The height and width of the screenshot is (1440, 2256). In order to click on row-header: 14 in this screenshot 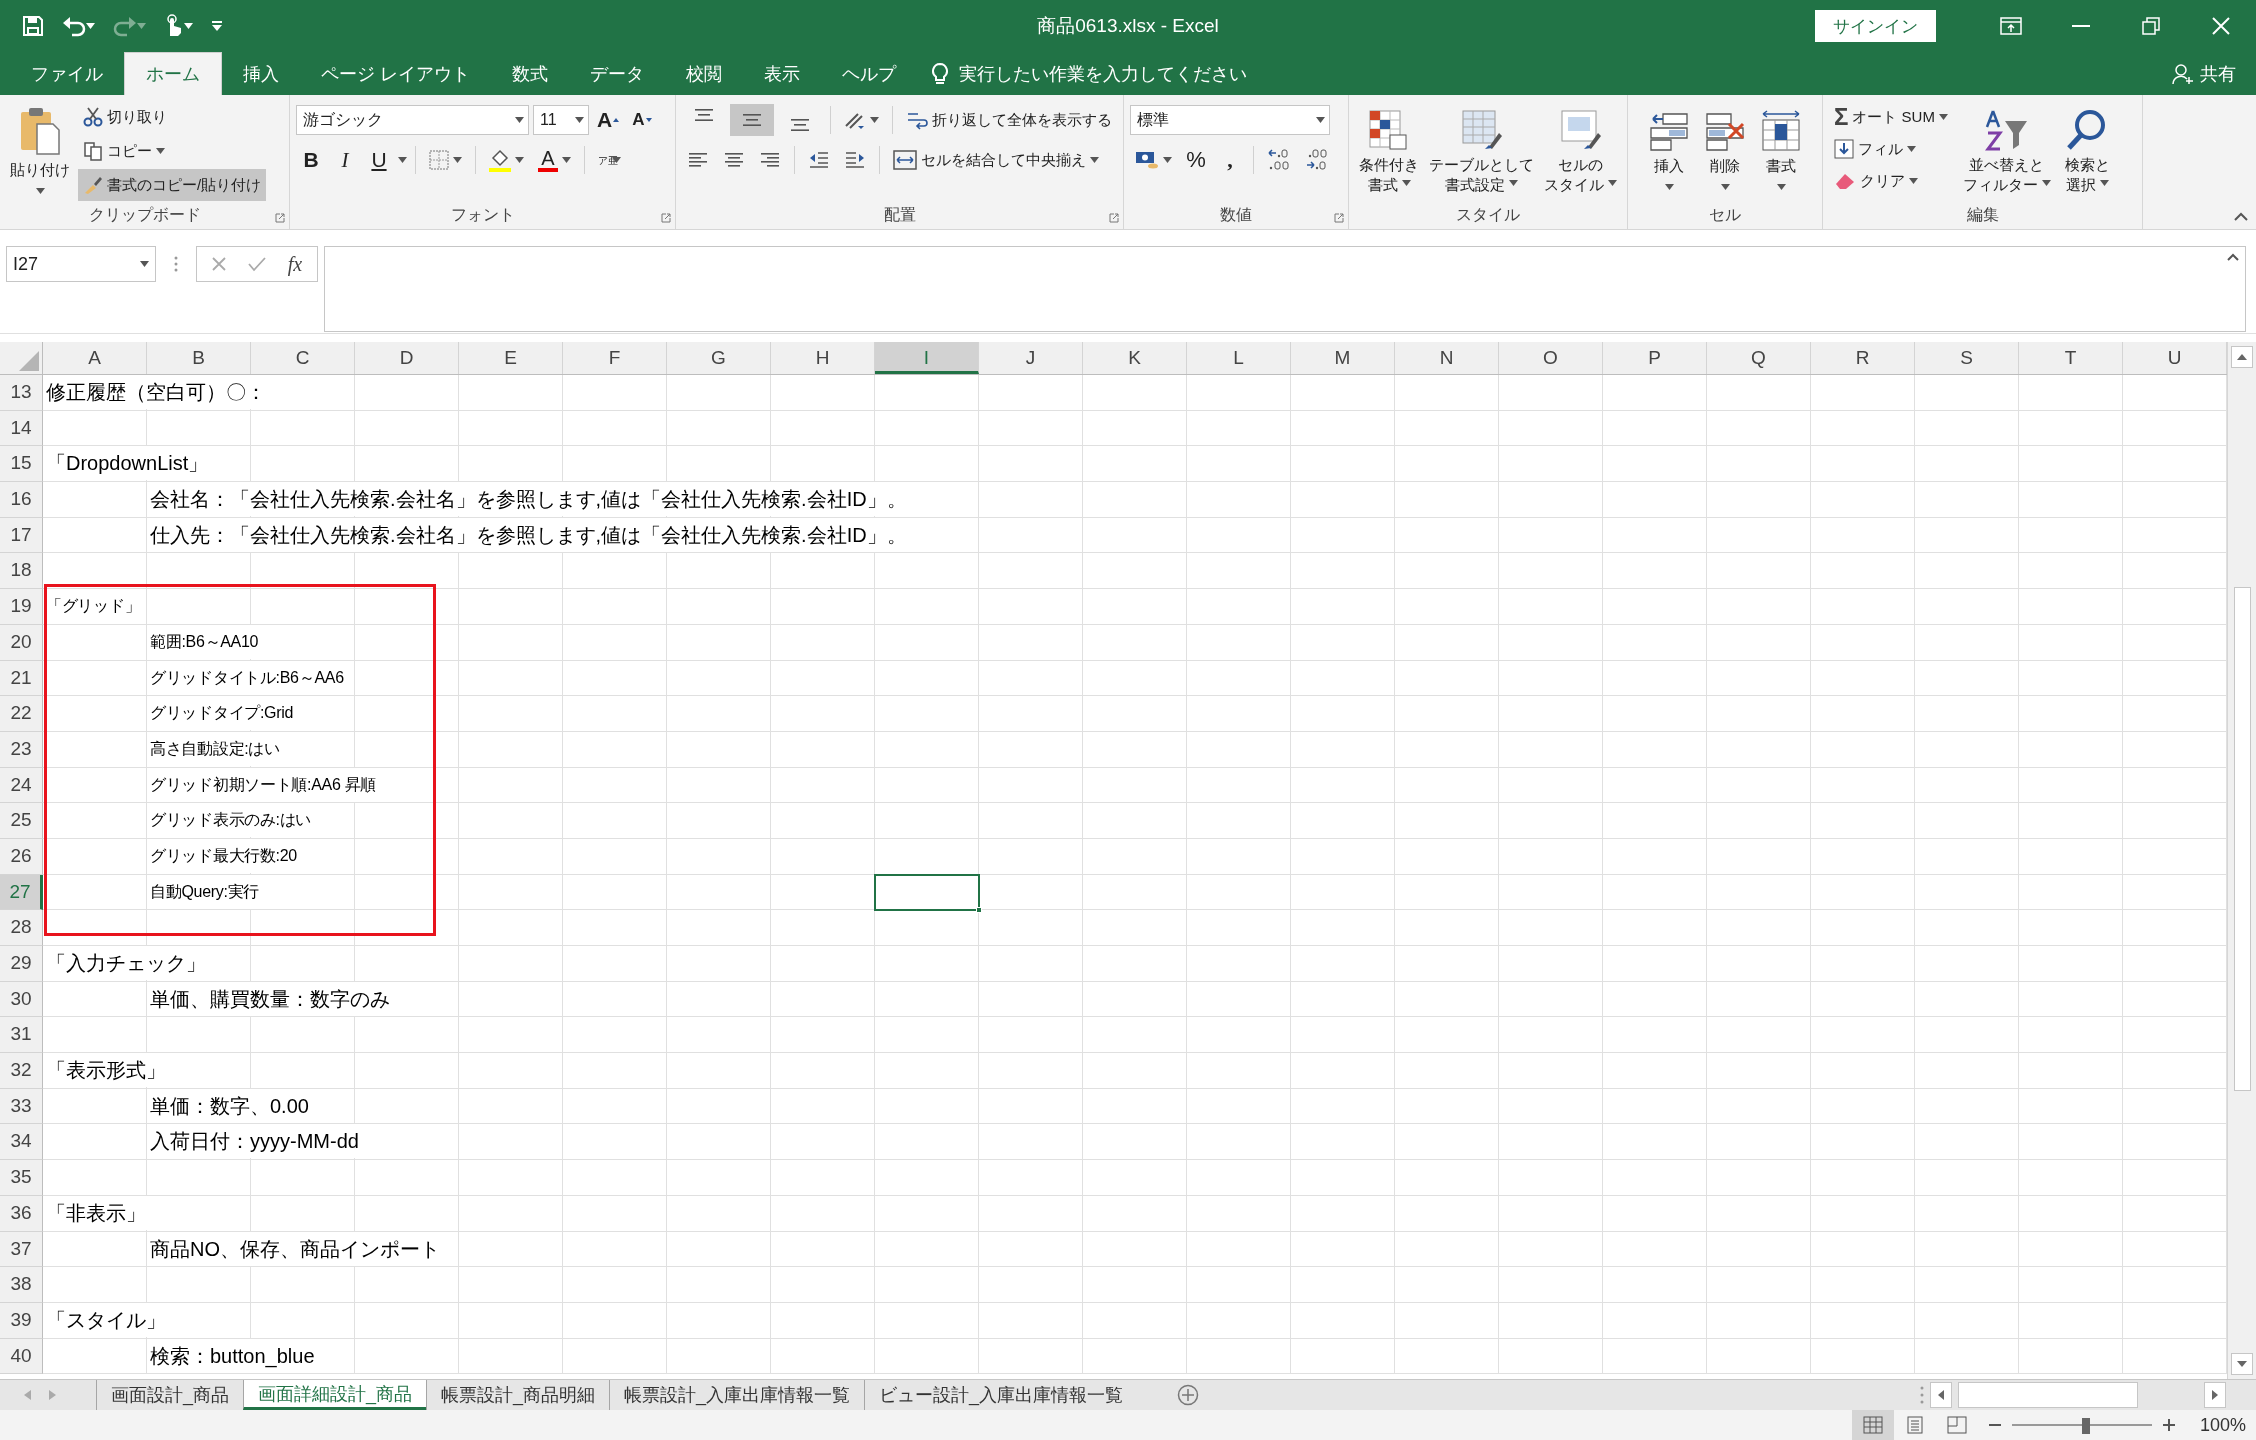, I will do `click(21, 428)`.